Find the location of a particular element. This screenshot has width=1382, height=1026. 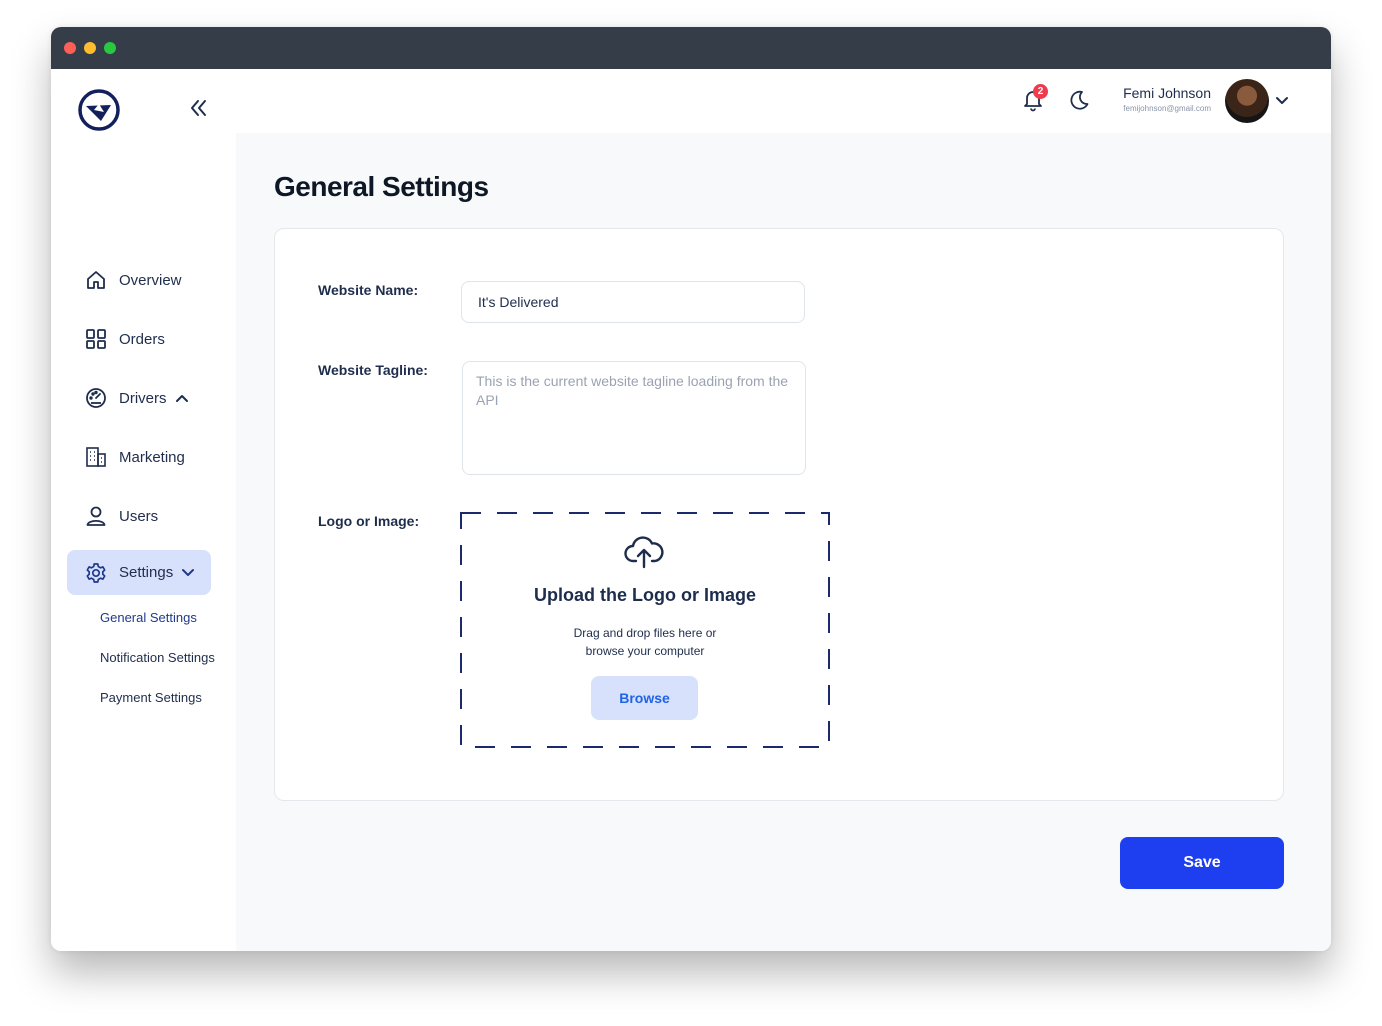

home-icon is located at coordinates (96, 280).